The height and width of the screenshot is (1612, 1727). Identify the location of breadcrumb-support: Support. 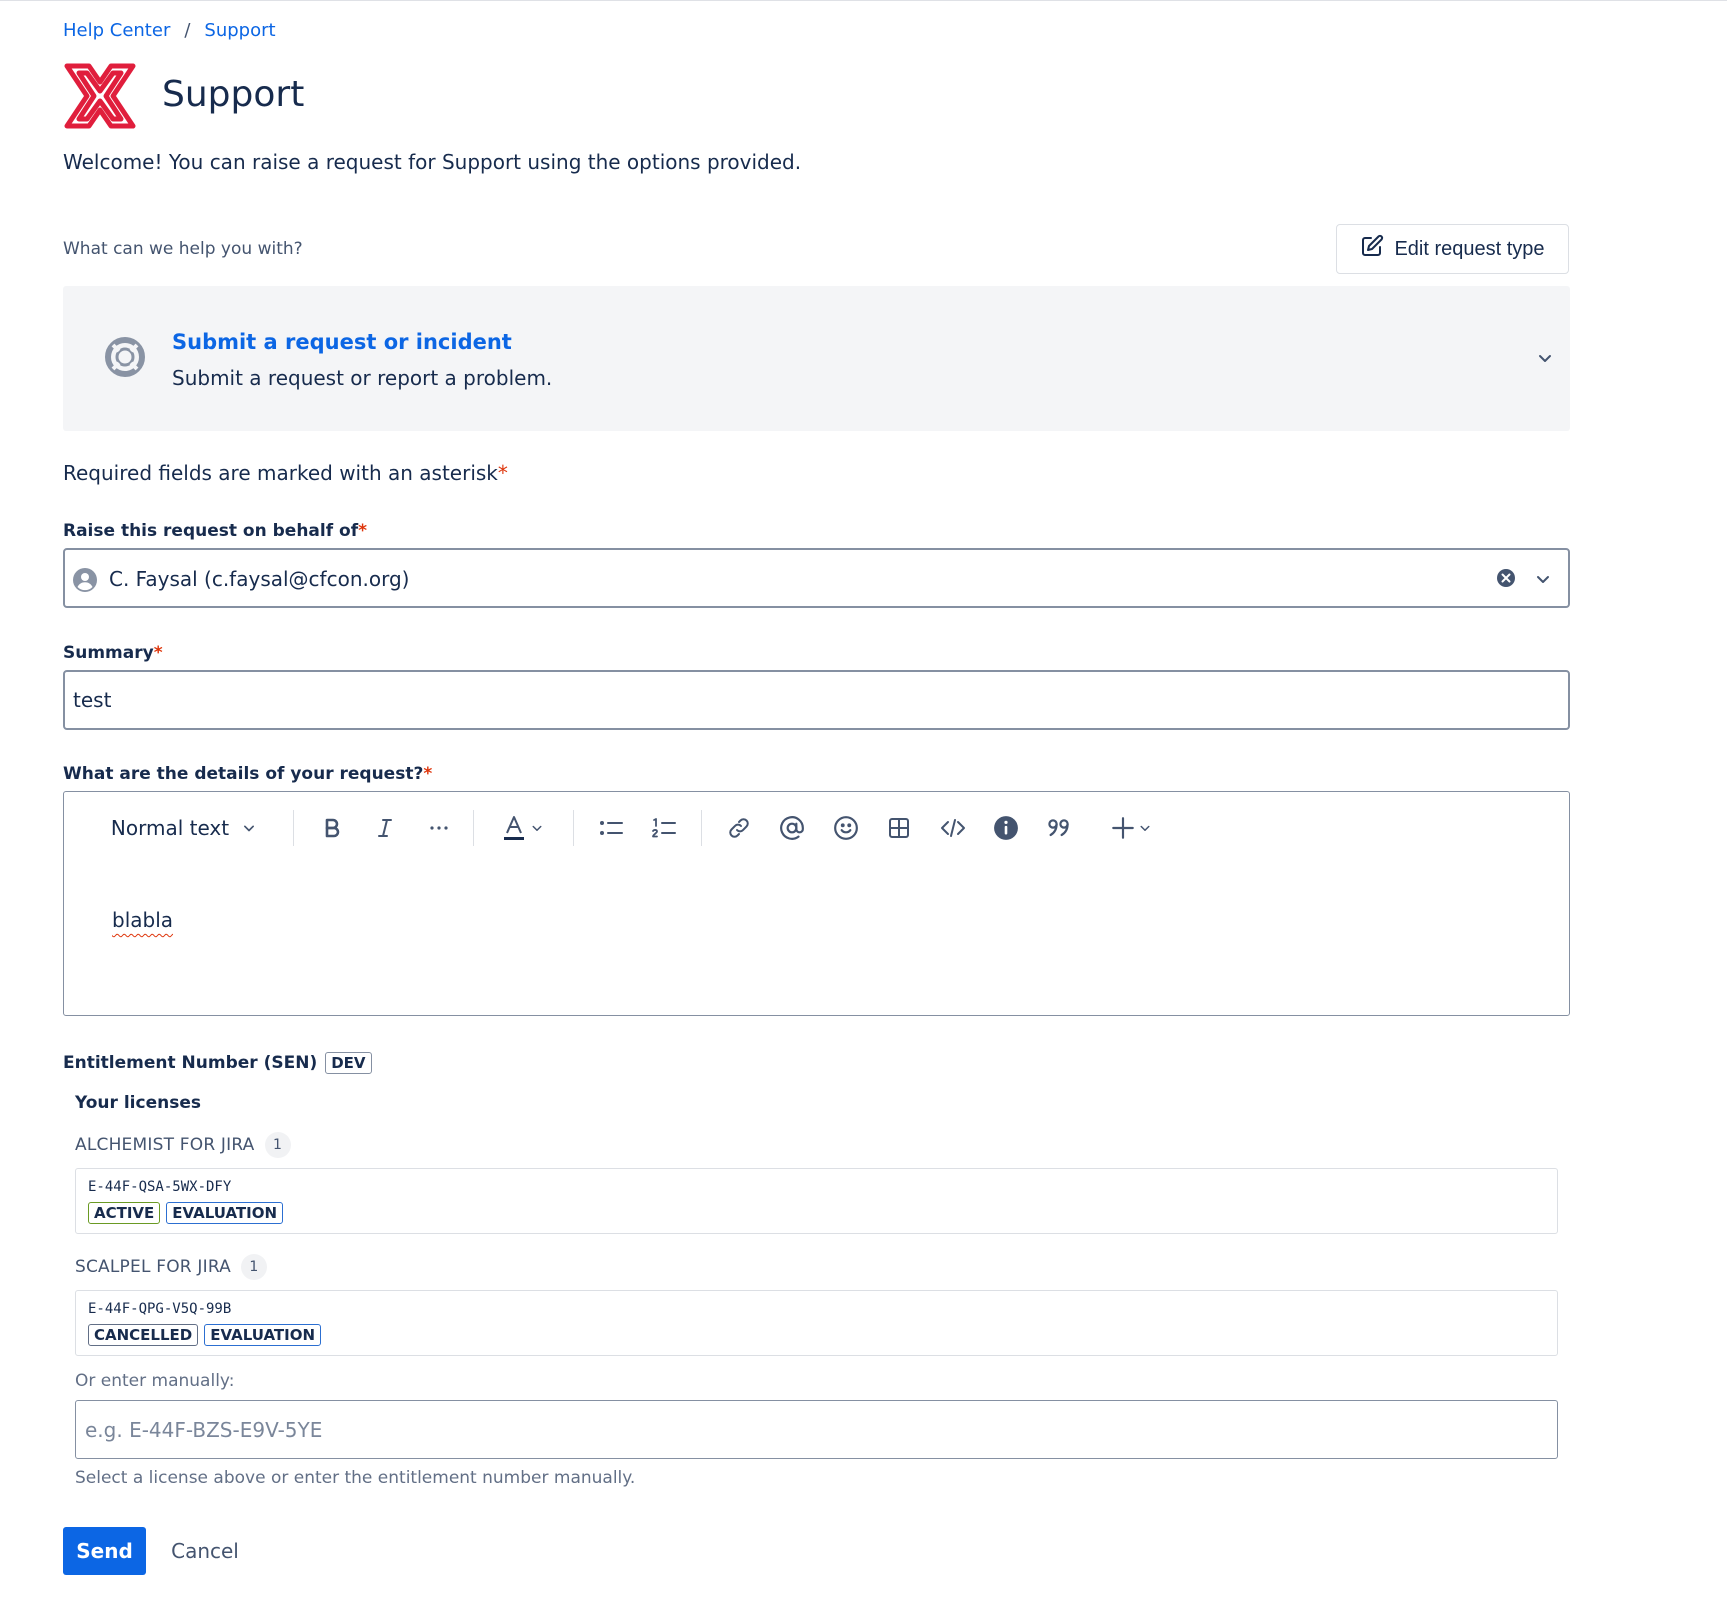
(239, 30).